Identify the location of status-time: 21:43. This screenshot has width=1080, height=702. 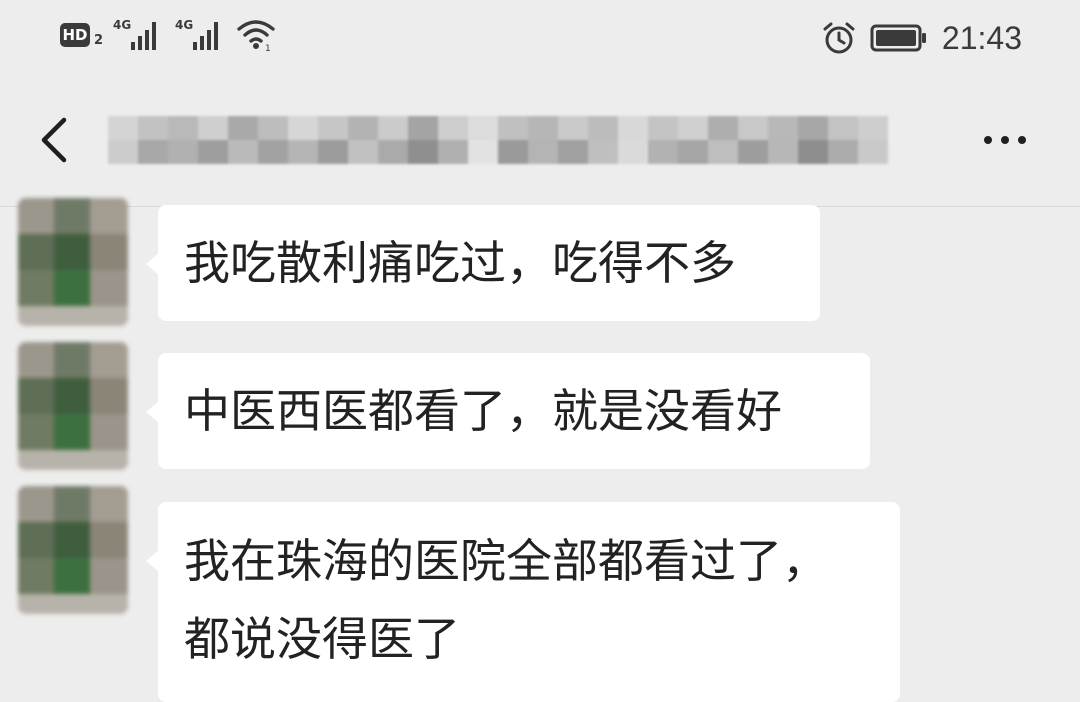
(981, 38).